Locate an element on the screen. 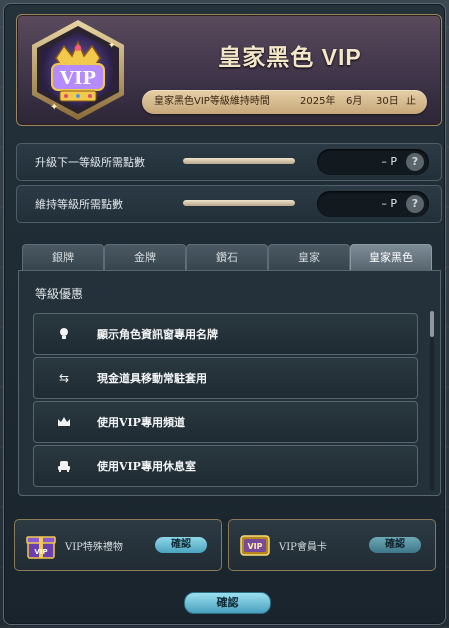  benefit-label: 現金道具移動常駐套用 is located at coordinates (152, 378).